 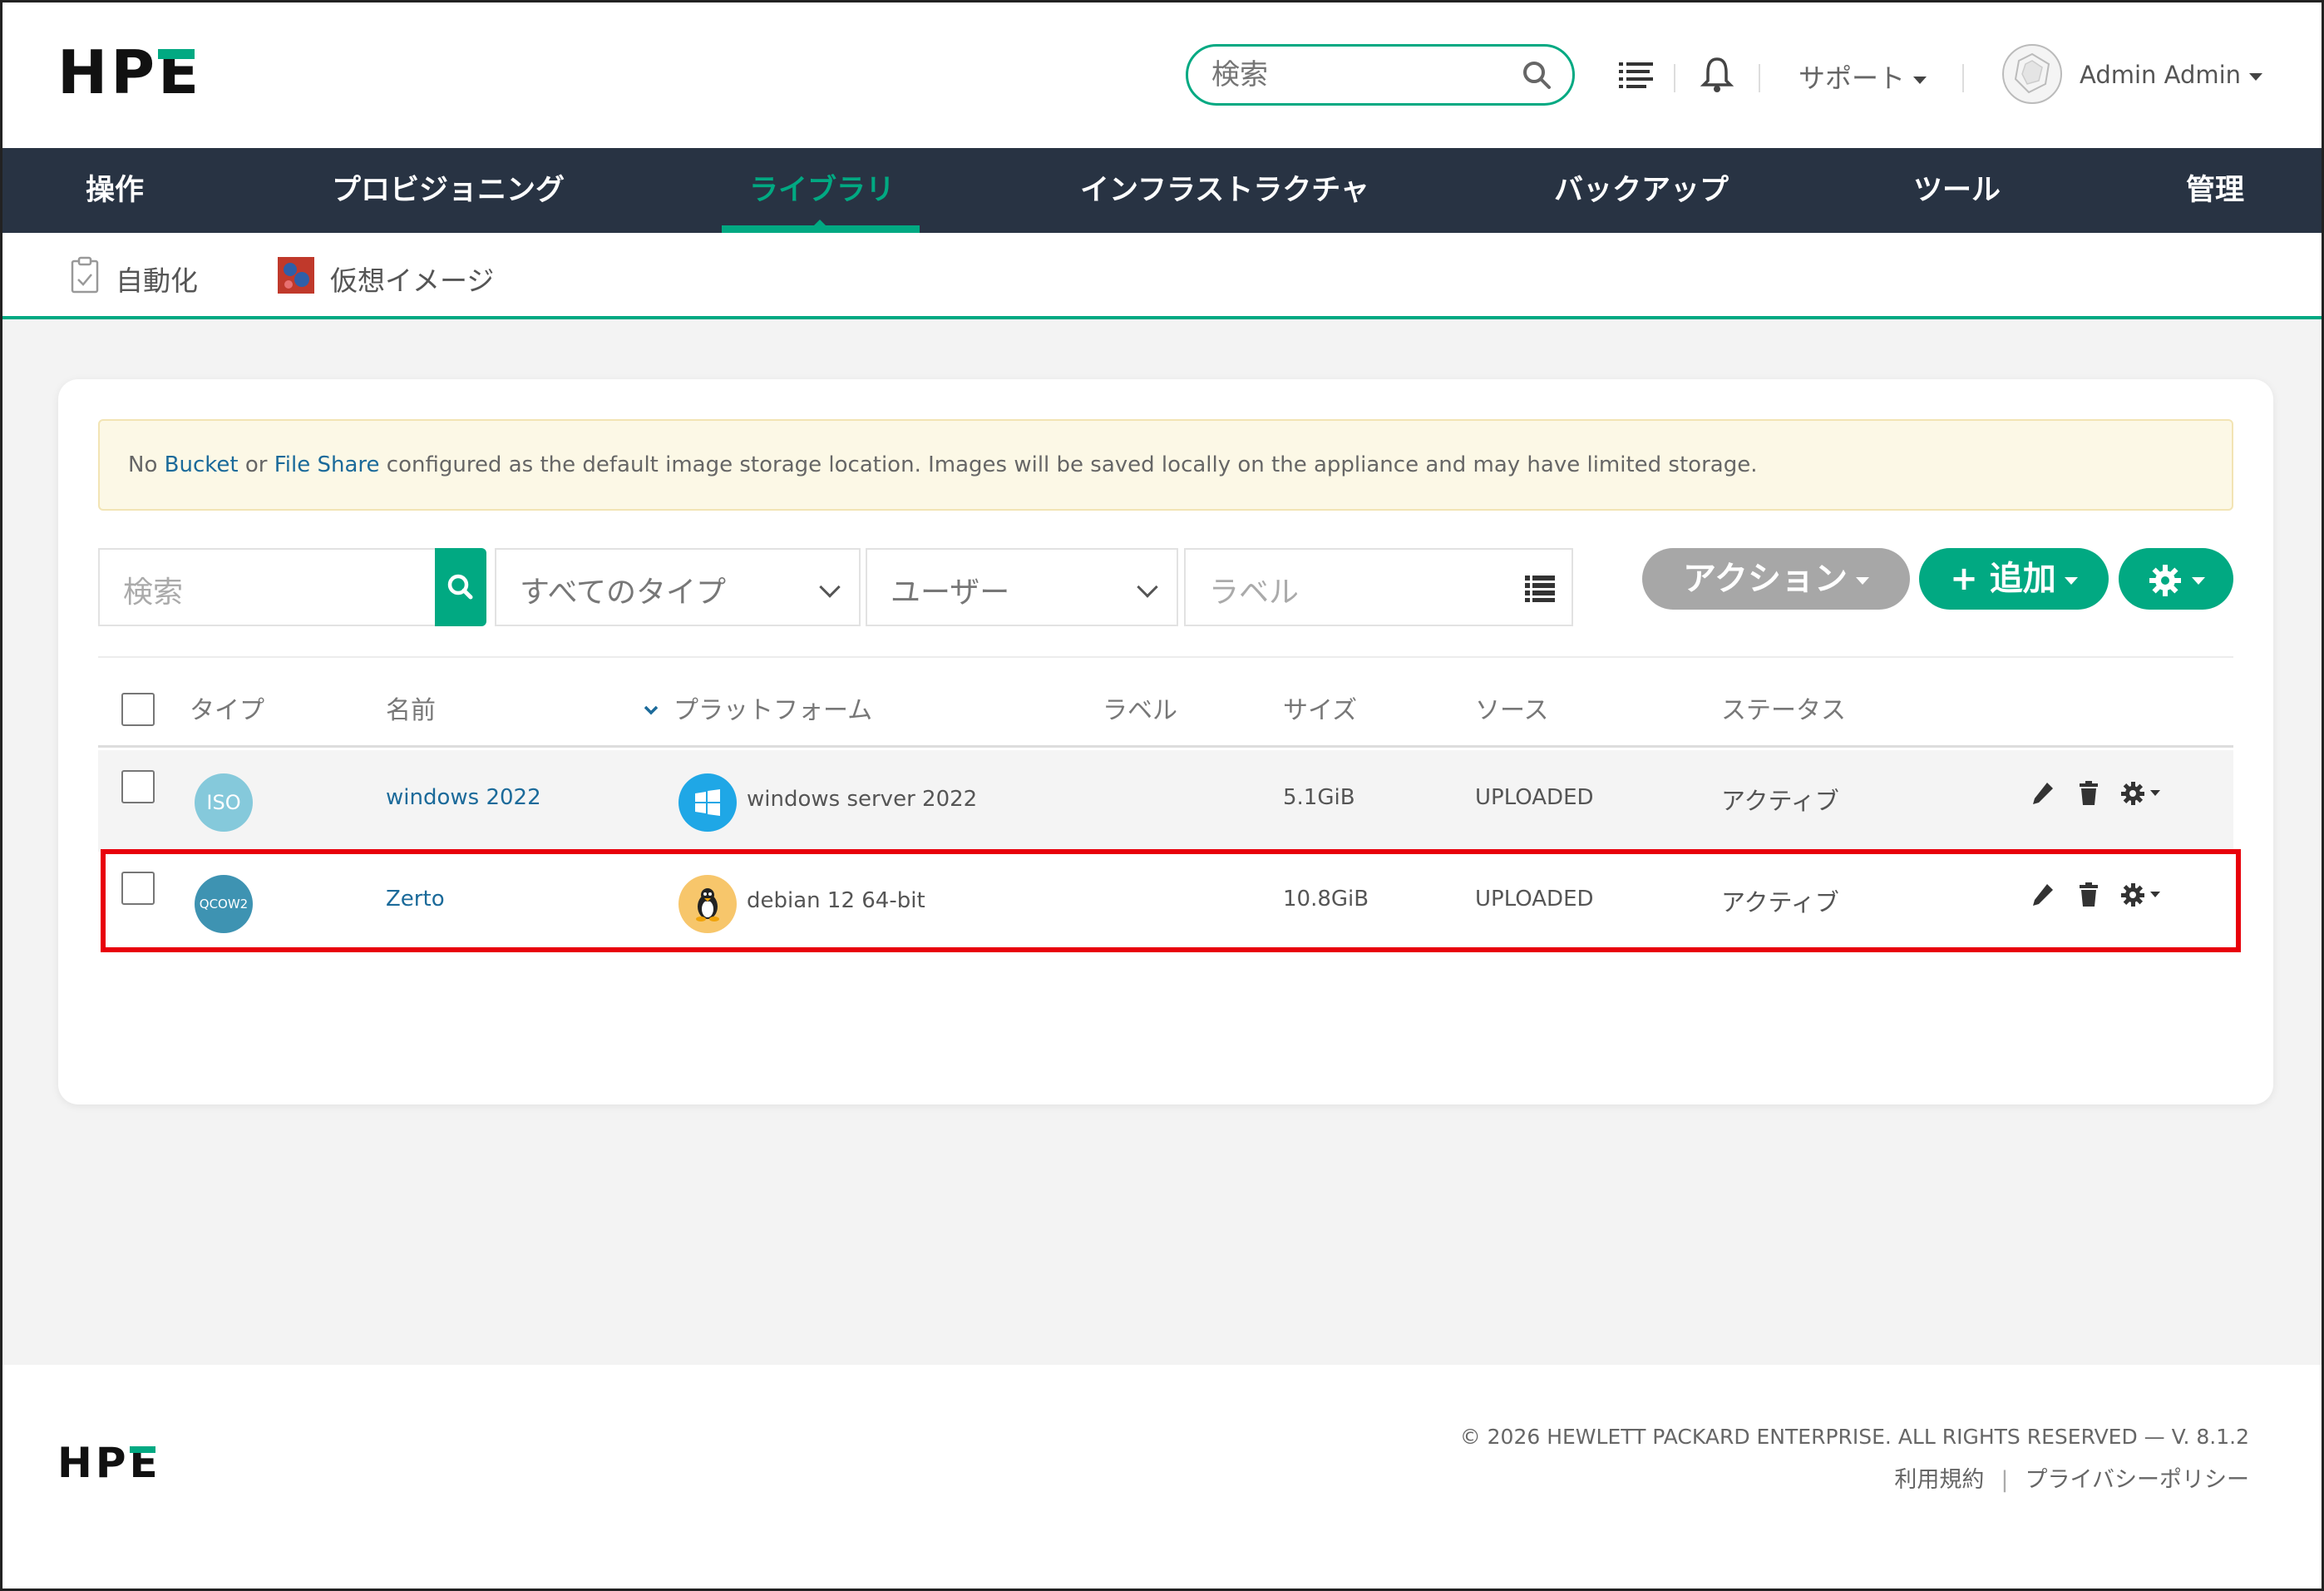 I want to click on virtual-image-icon, so click(x=296, y=278).